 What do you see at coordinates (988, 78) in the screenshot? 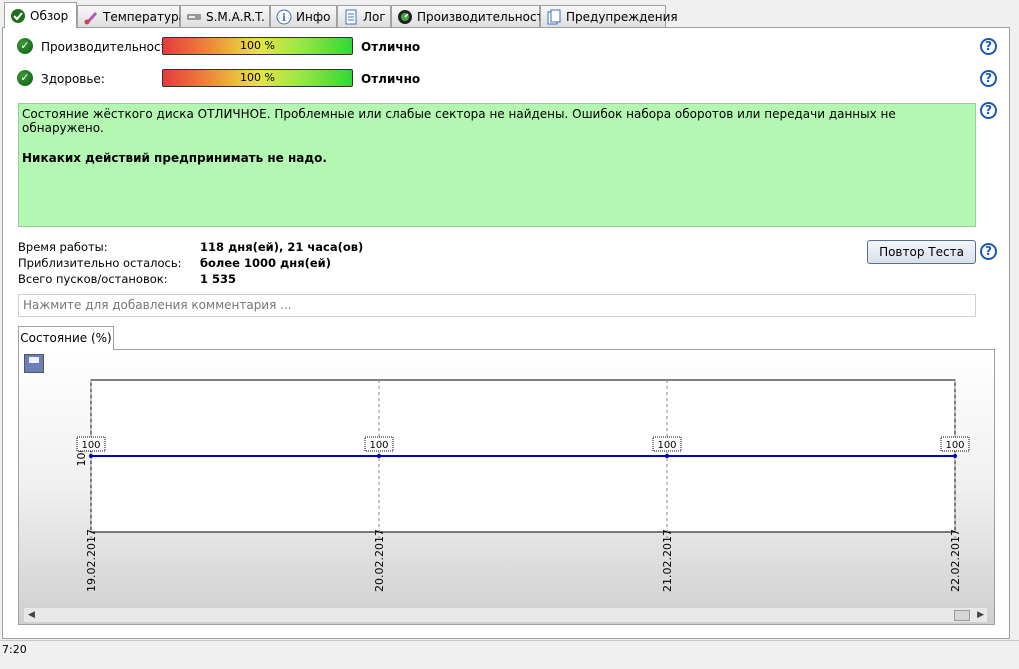
I see `health-help-icon: ?` at bounding box center [988, 78].